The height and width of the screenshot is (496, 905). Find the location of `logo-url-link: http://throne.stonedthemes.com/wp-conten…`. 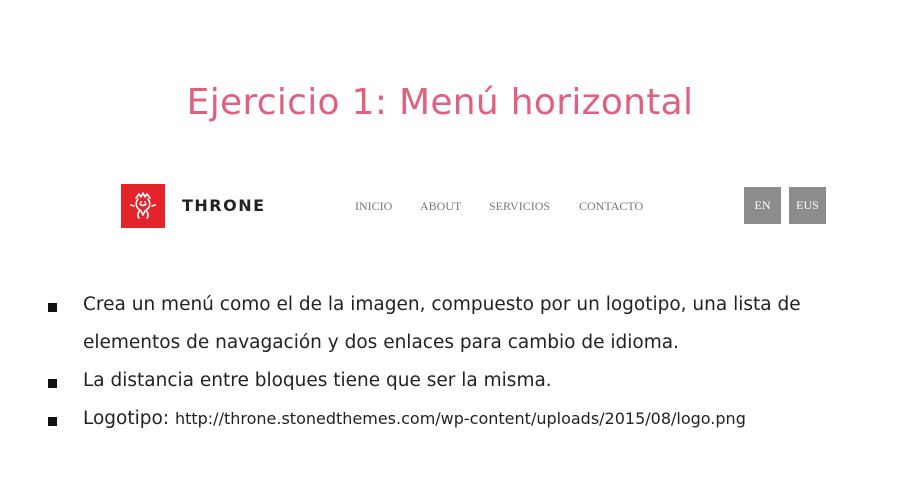

logo-url-link: http://throne.stonedthemes.com/wp-conten… is located at coordinates (460, 418).